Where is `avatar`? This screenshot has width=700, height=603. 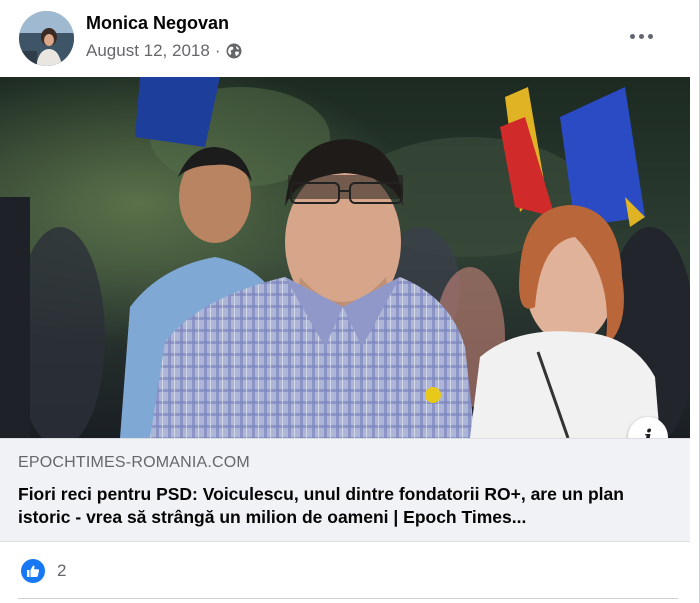
avatar is located at coordinates (46, 38).